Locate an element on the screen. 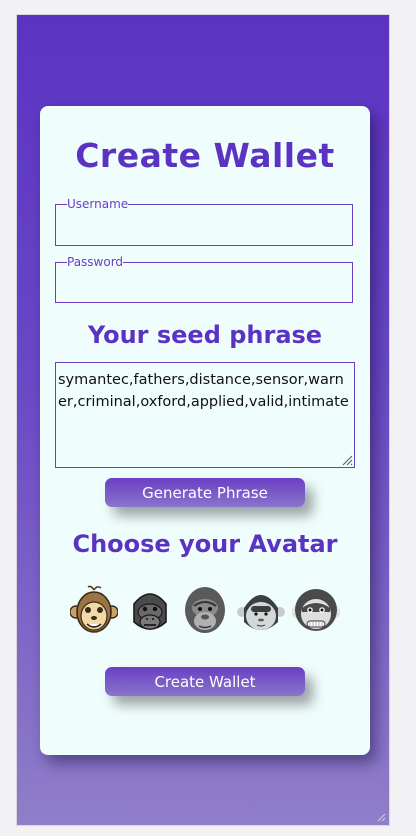  username-label: Username is located at coordinates (98, 204).